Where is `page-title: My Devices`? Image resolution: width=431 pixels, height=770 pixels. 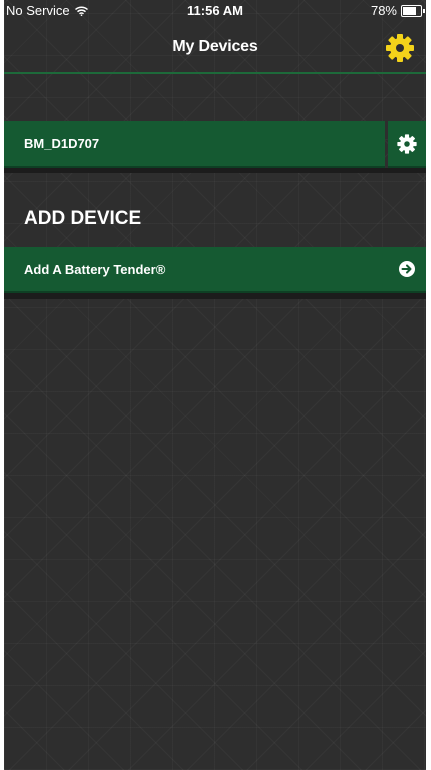 page-title: My Devices is located at coordinates (215, 46).